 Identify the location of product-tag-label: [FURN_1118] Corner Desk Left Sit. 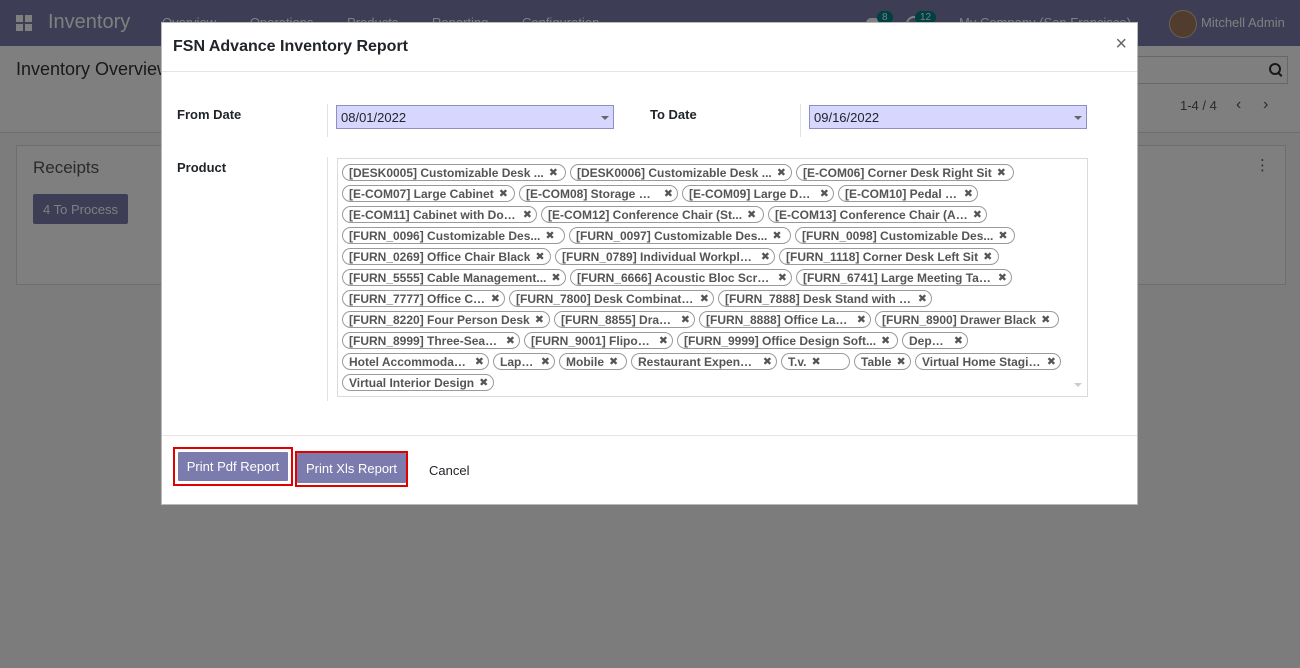
(882, 256).